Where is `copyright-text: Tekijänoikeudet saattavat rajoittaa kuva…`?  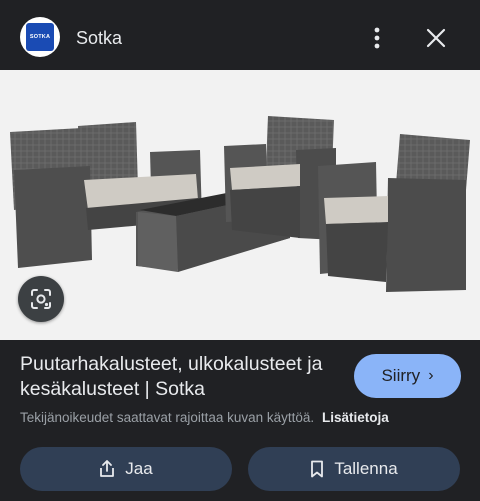
copyright-text: Tekijänoikeudet saattavat rajoittaa kuva… is located at coordinates (167, 417).